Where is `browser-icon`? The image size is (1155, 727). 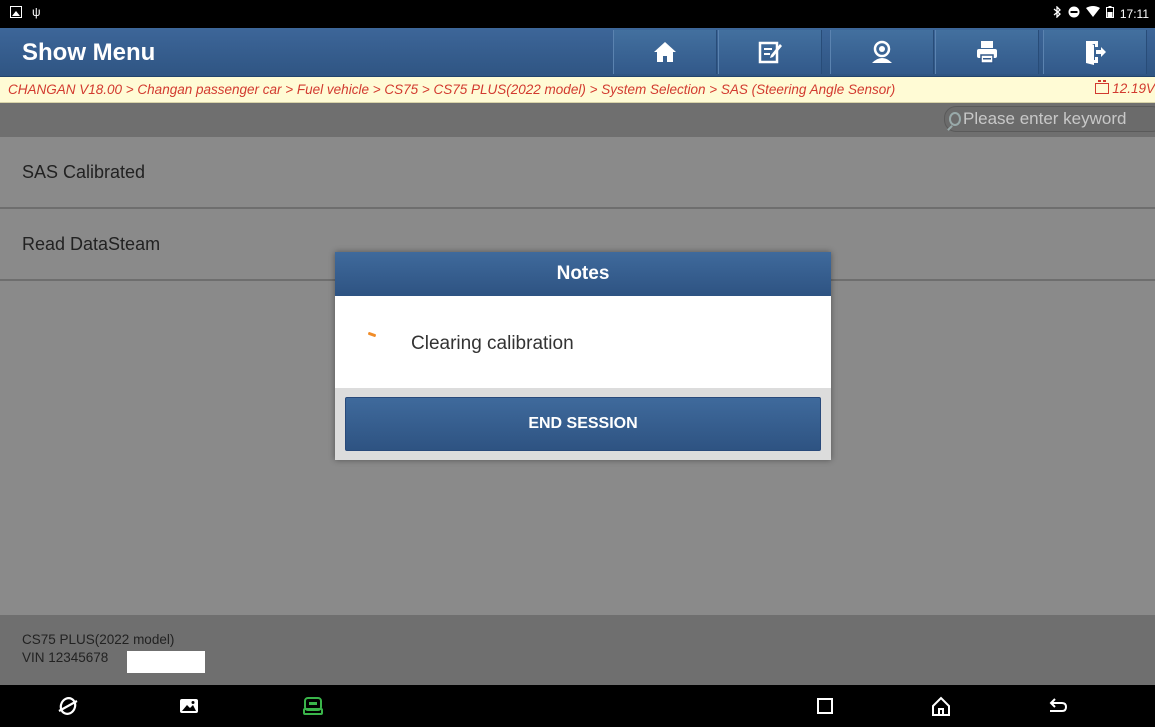 browser-icon is located at coordinates (68, 706).